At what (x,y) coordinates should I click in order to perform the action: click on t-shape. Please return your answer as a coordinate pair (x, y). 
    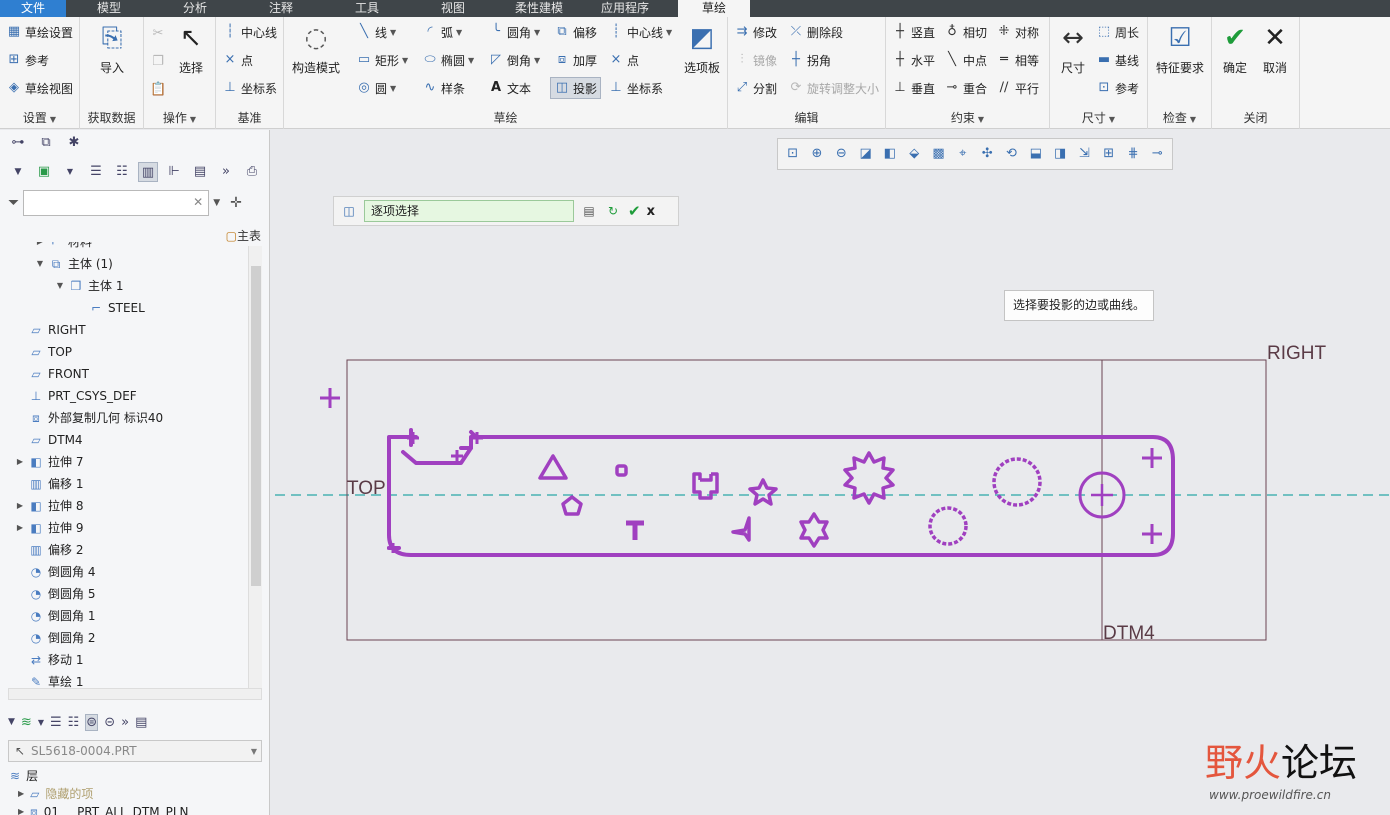
    Looking at the image, I should click on (635, 530).